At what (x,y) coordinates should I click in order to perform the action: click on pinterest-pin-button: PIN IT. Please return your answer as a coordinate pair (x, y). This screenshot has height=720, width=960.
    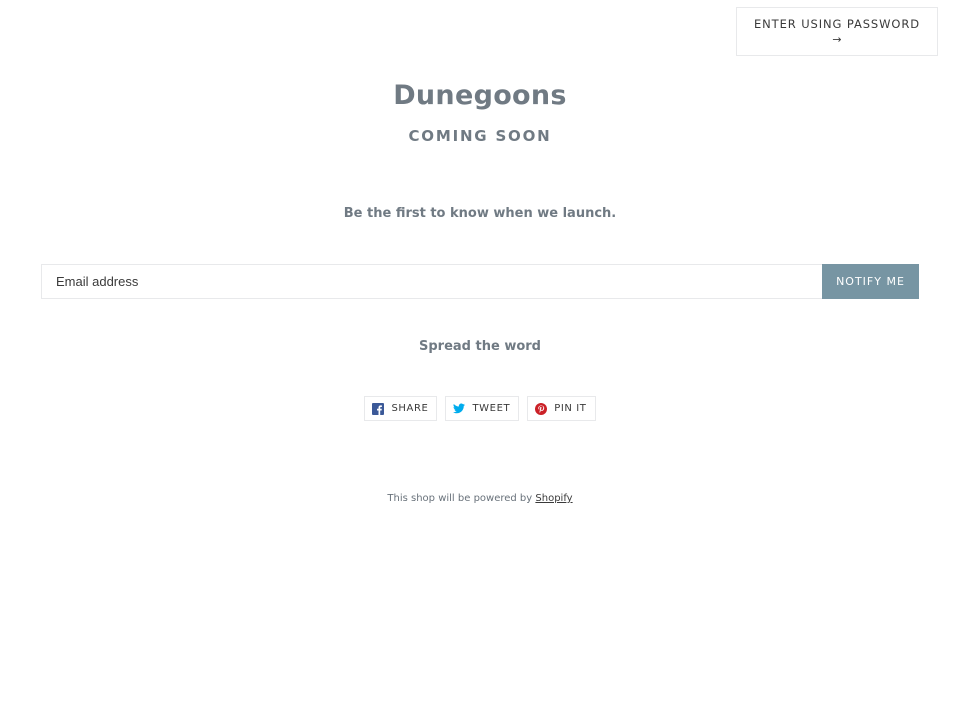
    Looking at the image, I should click on (561, 408).